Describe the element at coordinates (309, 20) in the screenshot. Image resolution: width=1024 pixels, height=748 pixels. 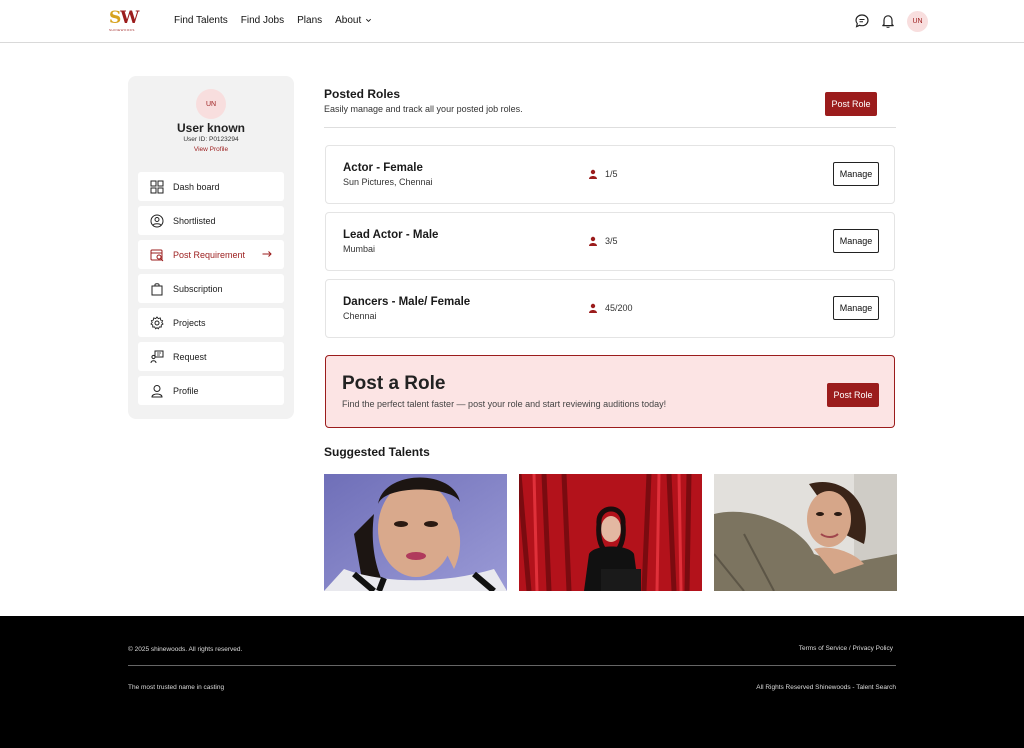
I see `nav-plans: Plans` at that location.